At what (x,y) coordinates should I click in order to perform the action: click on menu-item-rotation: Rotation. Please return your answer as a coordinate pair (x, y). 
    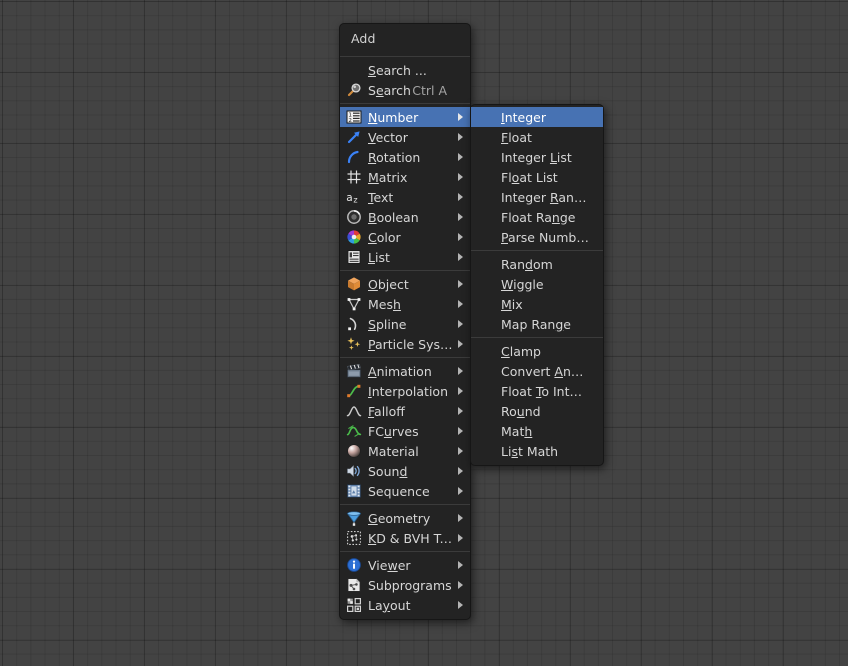
    Looking at the image, I should click on (405, 157).